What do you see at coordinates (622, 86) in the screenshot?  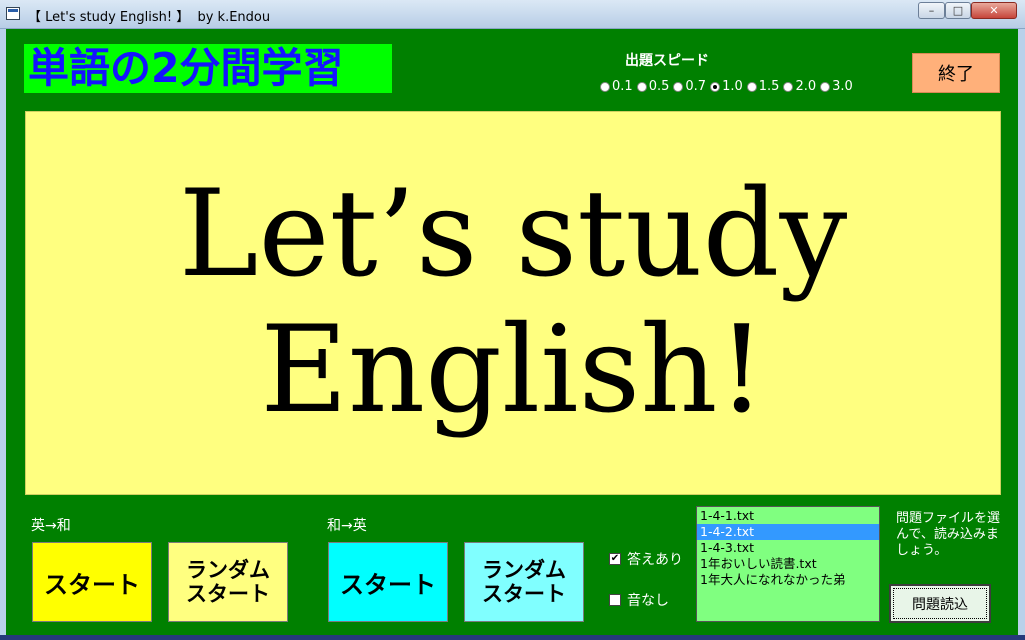 I see `speed-option-label: 0.1` at bounding box center [622, 86].